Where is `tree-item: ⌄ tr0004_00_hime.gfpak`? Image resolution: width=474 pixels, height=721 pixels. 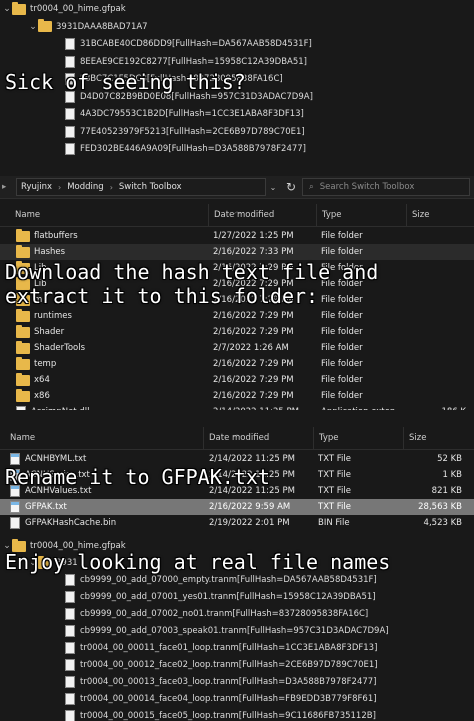
tree-item: ⌄ tr0004_00_hime.gfpak is located at coordinates (64, 9).